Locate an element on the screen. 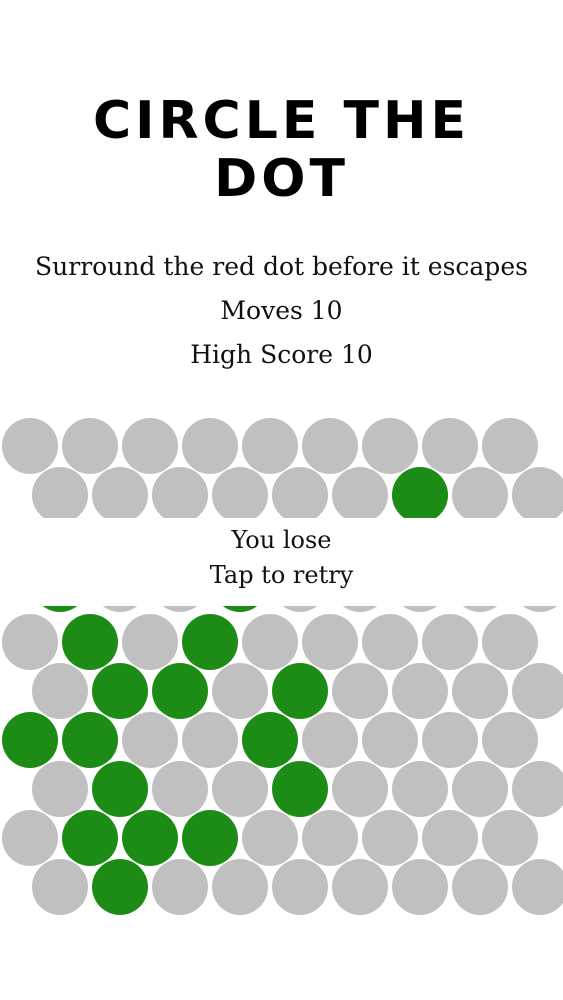  retry-prompt: Tap to retry is located at coordinates (281, 575).